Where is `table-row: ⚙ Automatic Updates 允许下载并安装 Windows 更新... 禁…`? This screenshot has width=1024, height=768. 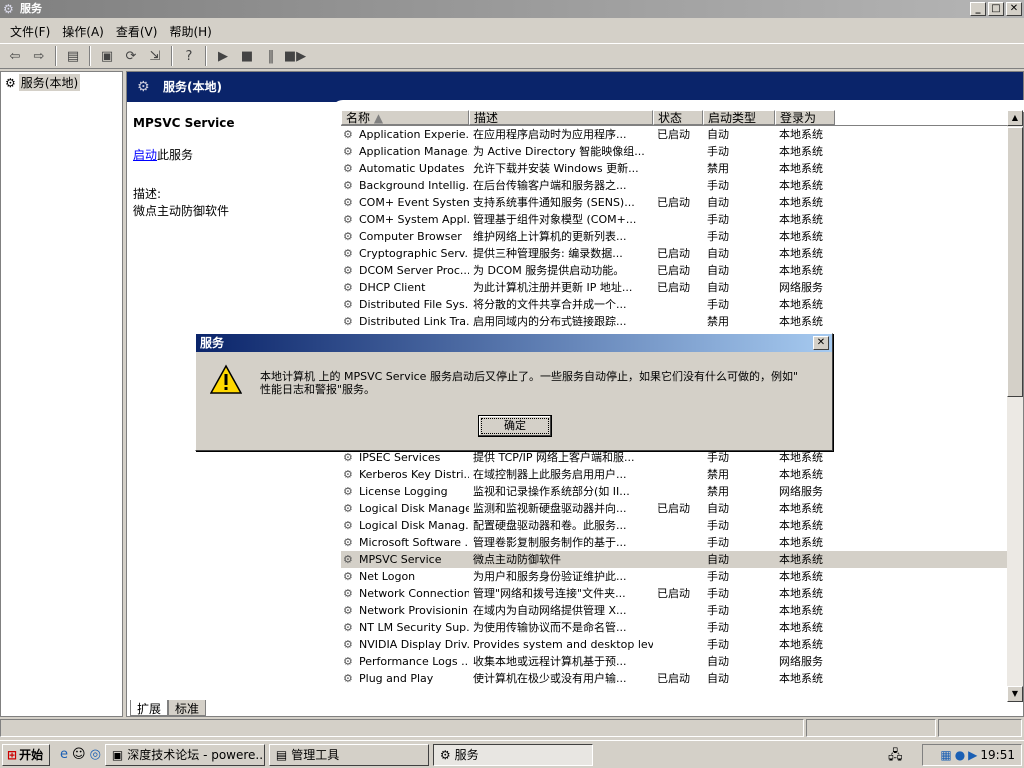
table-row: ⚙ Automatic Updates 允许下载并安装 Windows 更新... 禁… is located at coordinates (682, 168).